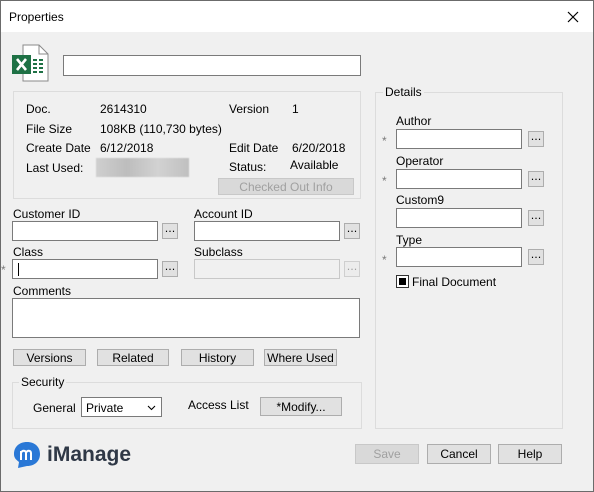  Describe the element at coordinates (127, 148) in the screenshot. I see `create-date-value: 6/12/2018` at that location.